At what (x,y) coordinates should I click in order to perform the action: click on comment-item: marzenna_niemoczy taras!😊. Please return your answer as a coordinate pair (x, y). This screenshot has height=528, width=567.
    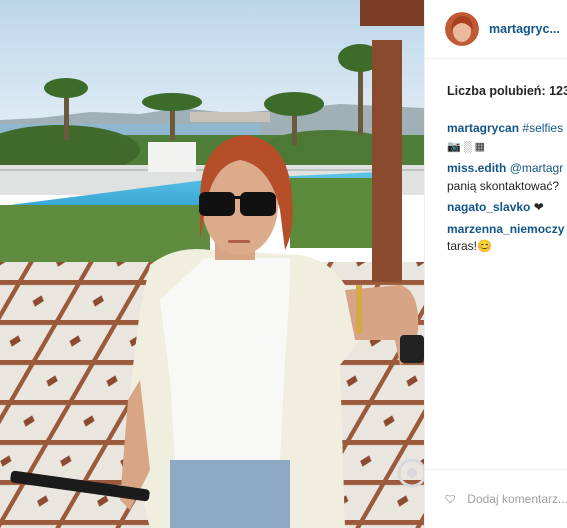
    Looking at the image, I should click on (507, 238).